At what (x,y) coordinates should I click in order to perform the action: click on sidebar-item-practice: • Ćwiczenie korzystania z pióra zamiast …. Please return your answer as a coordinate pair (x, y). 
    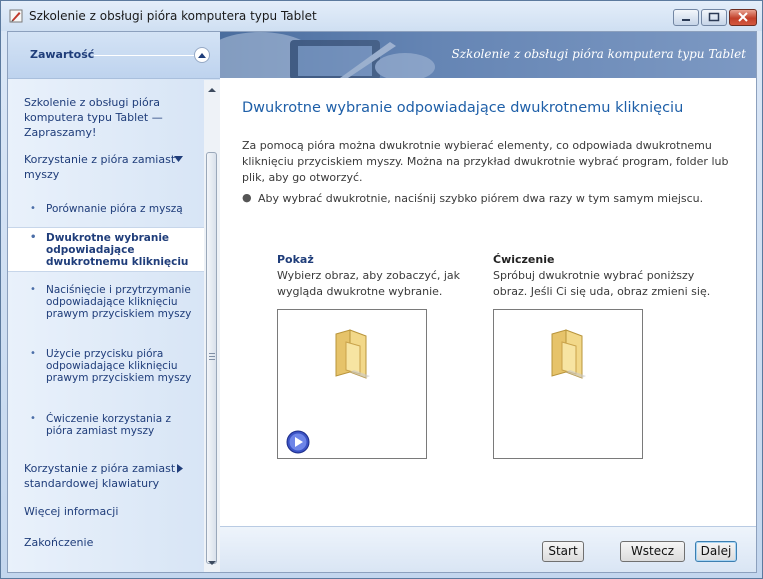
    Looking at the image, I should click on (113, 425).